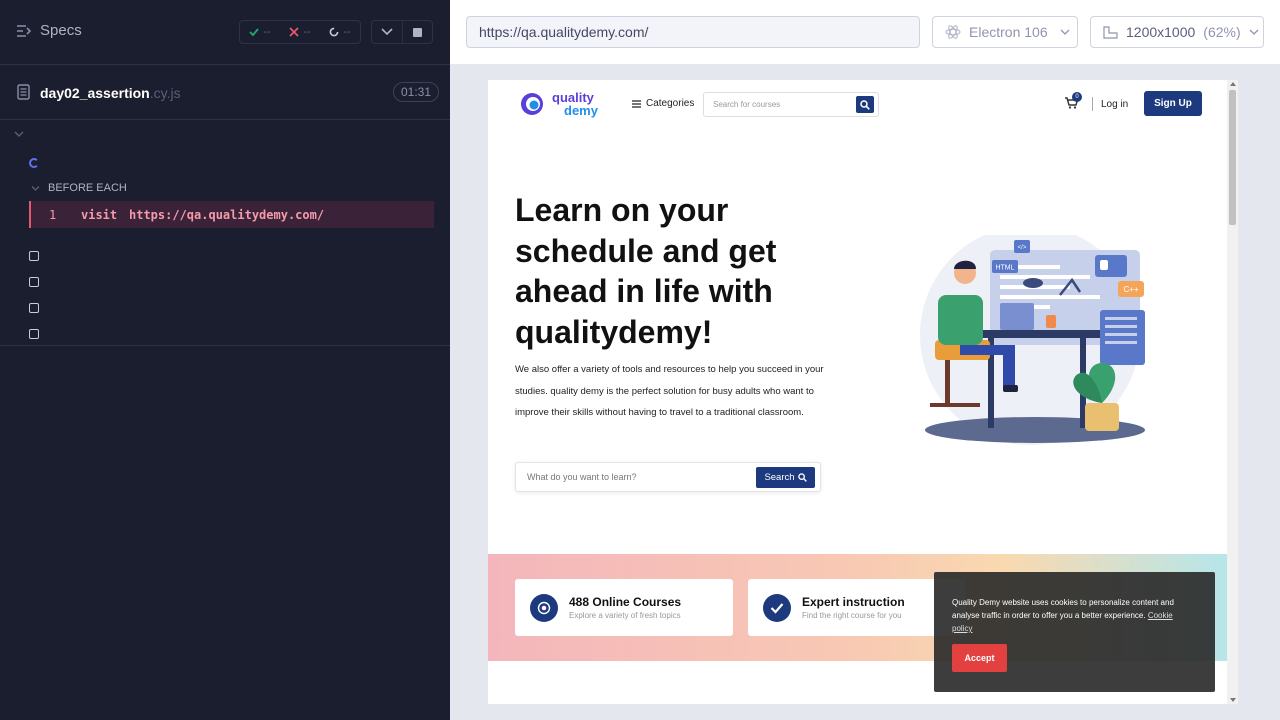  What do you see at coordinates (852, 615) in the screenshot?
I see `feature-subtitle: Find the right course for you` at bounding box center [852, 615].